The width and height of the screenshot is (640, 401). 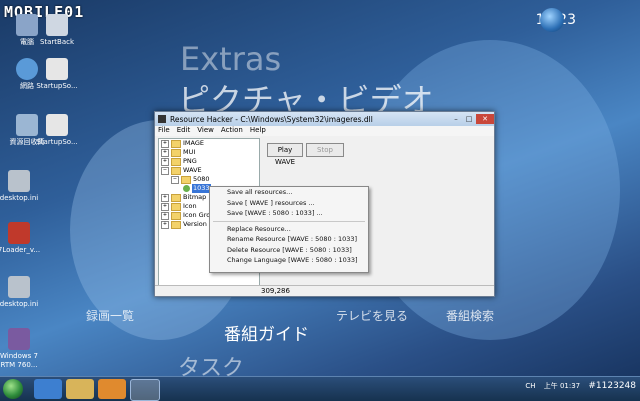 What do you see at coordinates (80, 389) in the screenshot?
I see `explorer-folder-icon` at bounding box center [80, 389].